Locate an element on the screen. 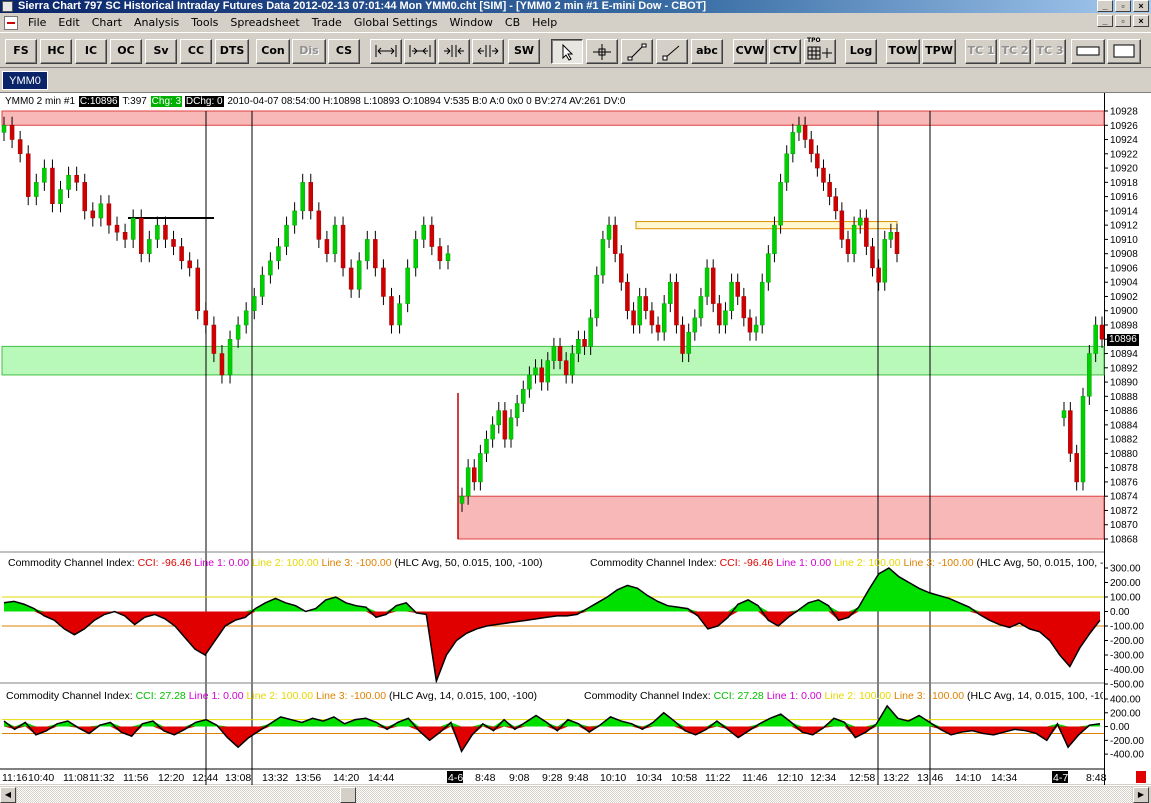  scroll-right-icon: ▶ is located at coordinates (1141, 795).